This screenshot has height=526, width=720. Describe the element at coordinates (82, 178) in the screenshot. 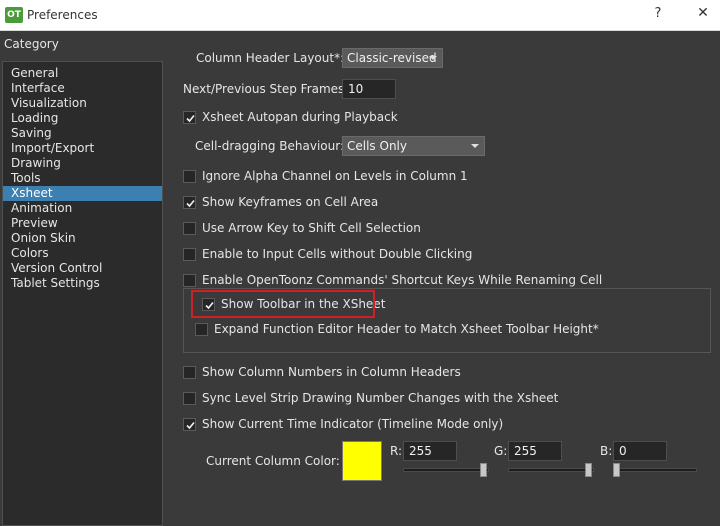

I see `category-item-tools: Tools` at that location.